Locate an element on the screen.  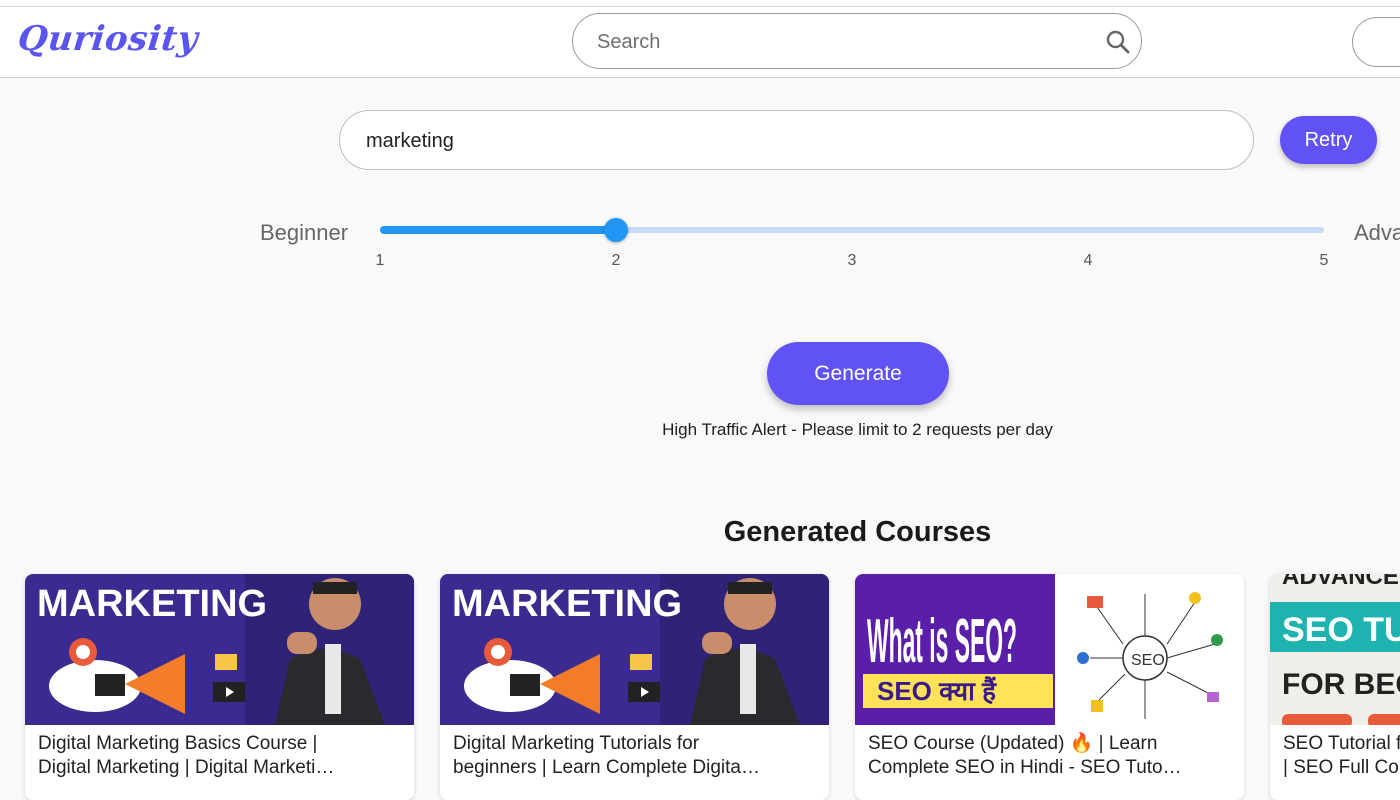
search-bar is located at coordinates (857, 41).